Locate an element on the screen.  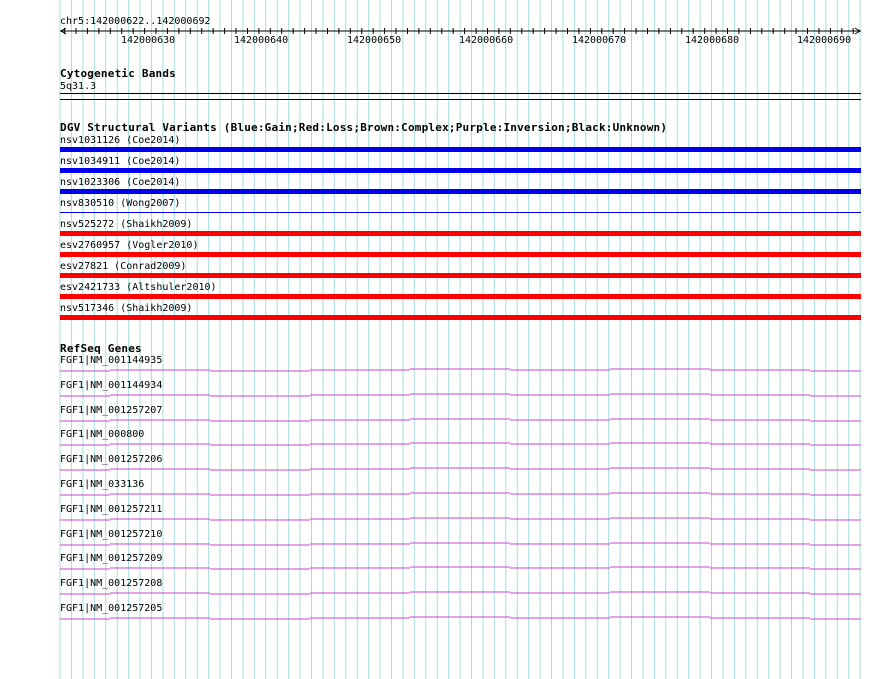
dgv-variant-label: esv27821 (Conrad2009) is located at coordinates (123, 266).